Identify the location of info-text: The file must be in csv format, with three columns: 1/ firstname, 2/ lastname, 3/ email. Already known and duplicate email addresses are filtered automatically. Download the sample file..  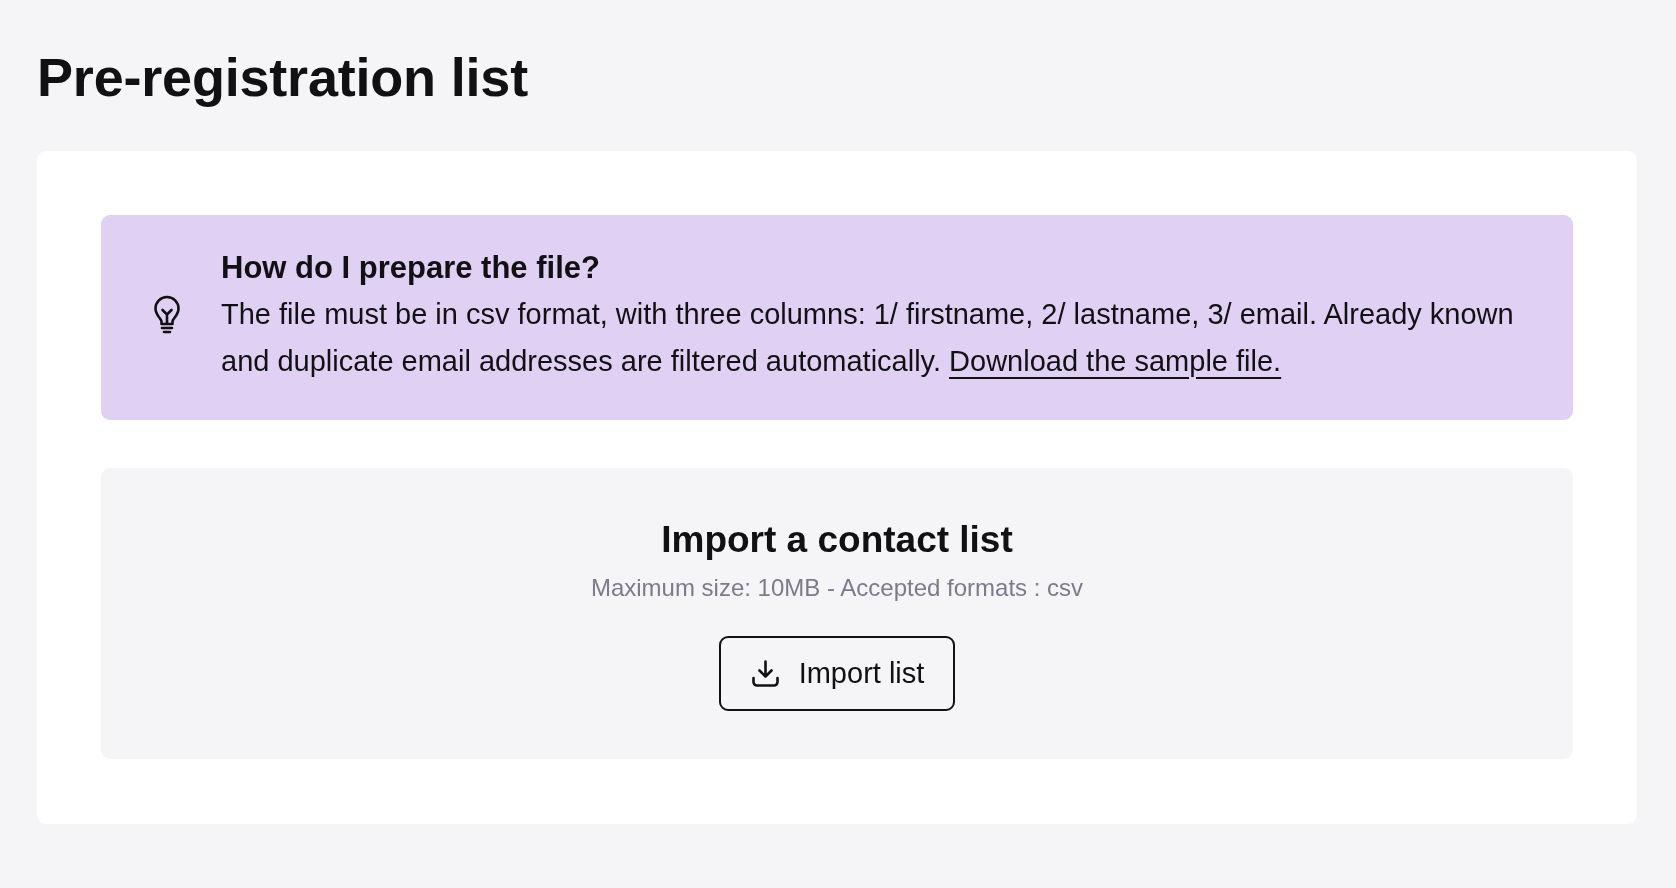
(868, 338).